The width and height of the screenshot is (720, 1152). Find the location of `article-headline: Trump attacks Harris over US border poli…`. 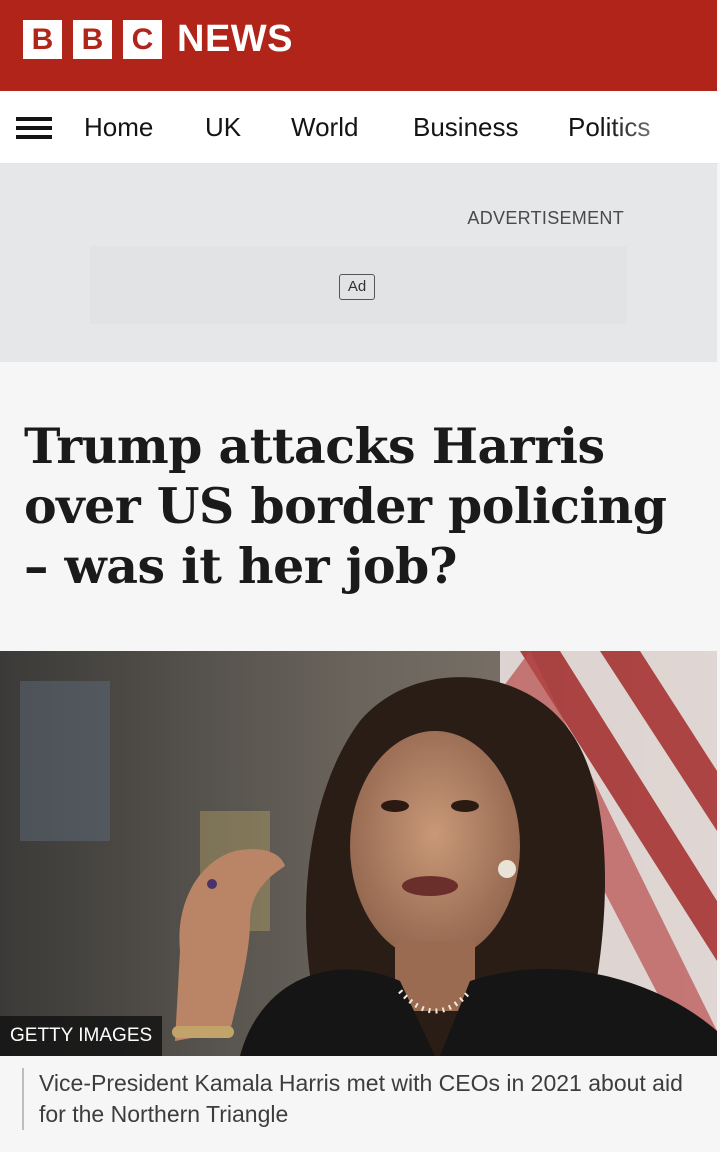

article-headline: Trump attacks Harris over US border poli… is located at coordinates (345, 506).